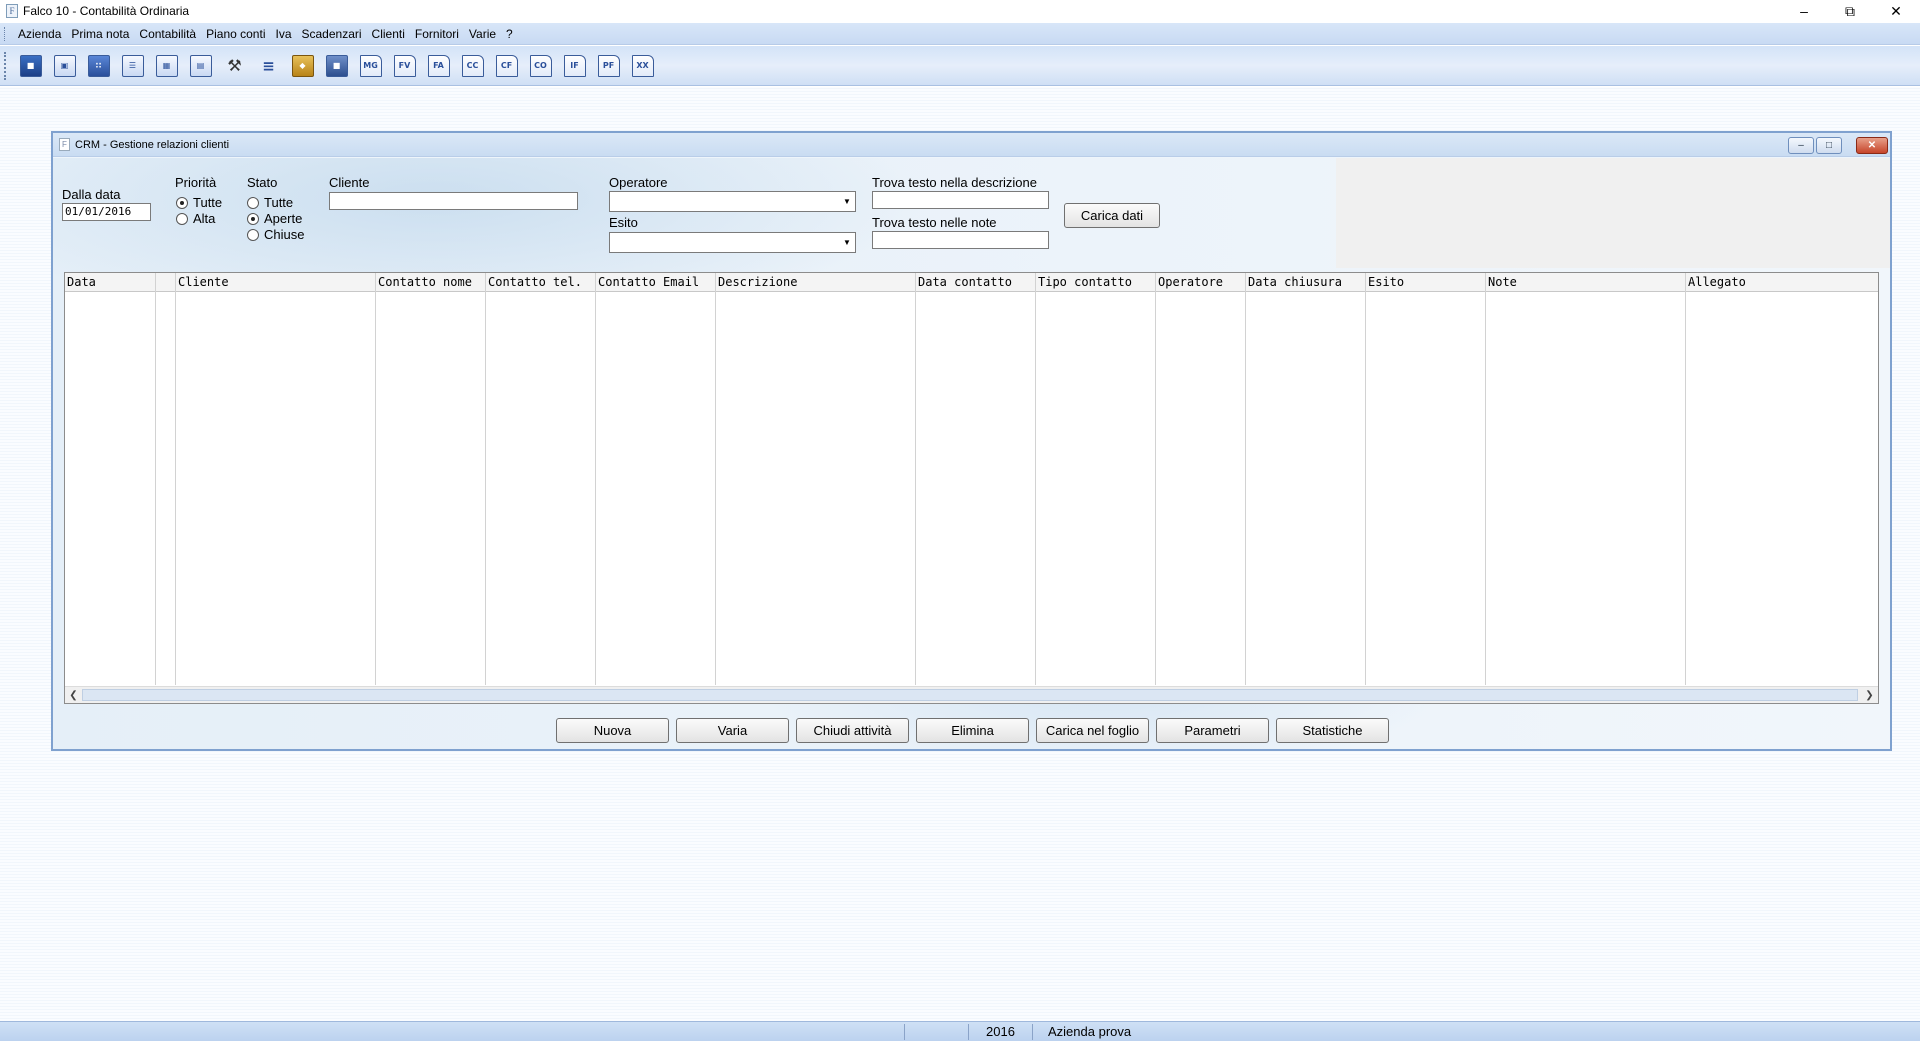 The height and width of the screenshot is (1041, 1920). I want to click on doc-pf-icon: PF, so click(608, 65).